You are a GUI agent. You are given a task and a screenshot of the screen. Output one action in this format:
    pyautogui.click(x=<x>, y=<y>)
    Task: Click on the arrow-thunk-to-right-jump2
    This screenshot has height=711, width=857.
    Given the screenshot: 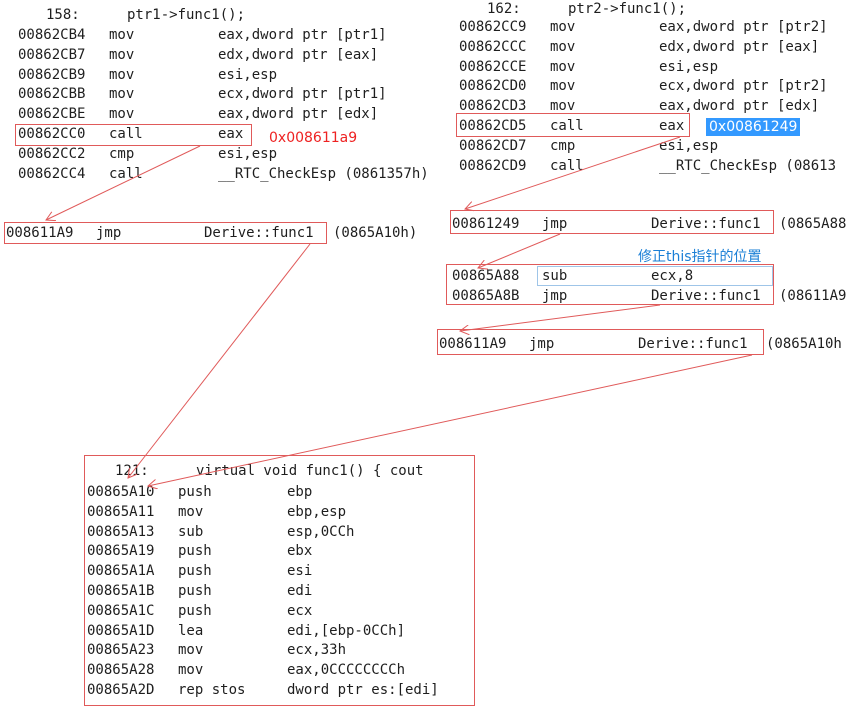 What is the action you would take?
    pyautogui.click(x=560, y=317)
    